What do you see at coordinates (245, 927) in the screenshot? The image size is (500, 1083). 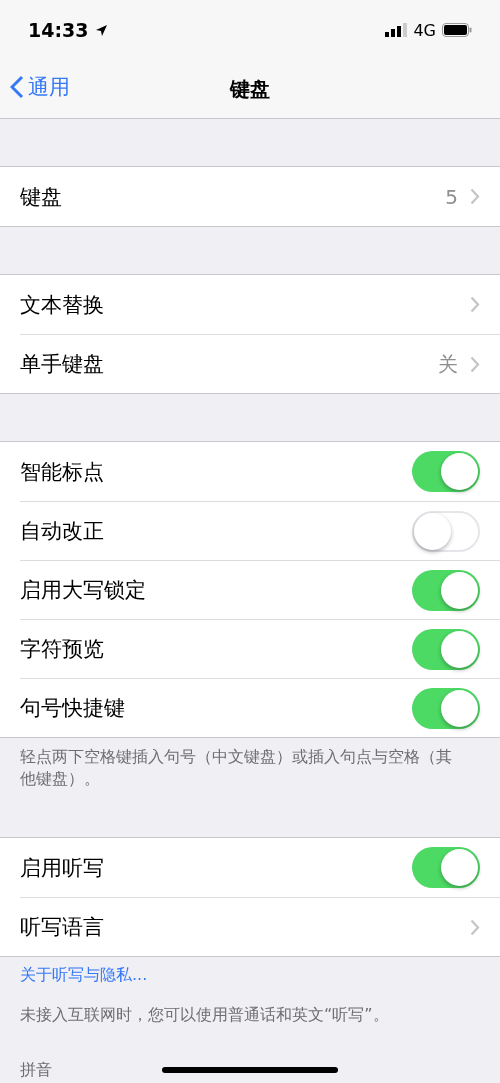 I see `row-label: 听写语言` at bounding box center [245, 927].